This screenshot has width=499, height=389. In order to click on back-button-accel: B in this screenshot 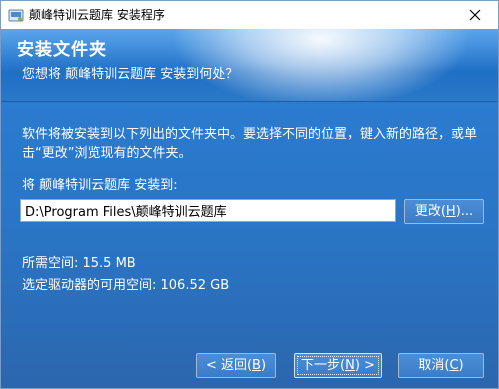, I will do `click(256, 365)`.